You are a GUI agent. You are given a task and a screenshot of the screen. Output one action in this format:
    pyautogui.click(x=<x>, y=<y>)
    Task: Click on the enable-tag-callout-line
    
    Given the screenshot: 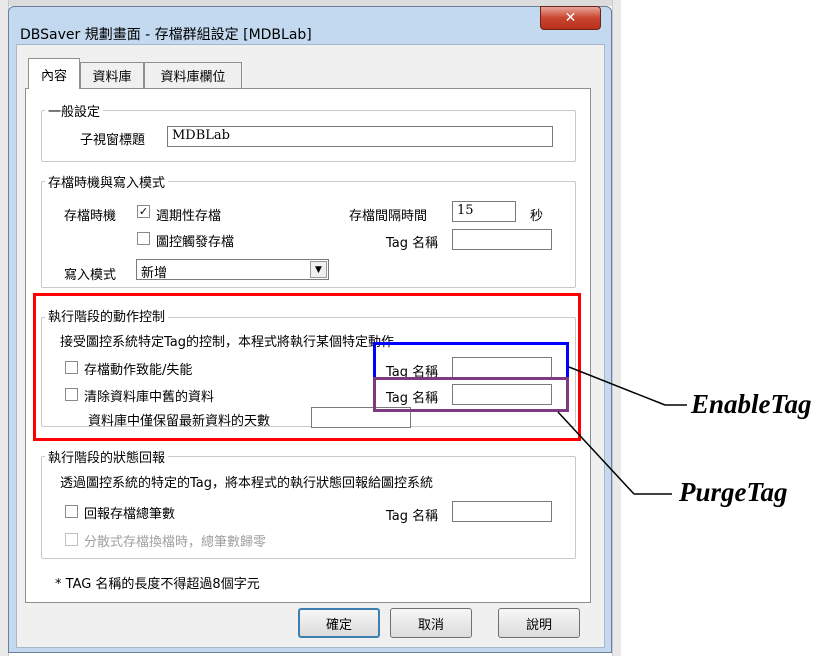 What is the action you would take?
    pyautogui.click(x=617, y=386)
    